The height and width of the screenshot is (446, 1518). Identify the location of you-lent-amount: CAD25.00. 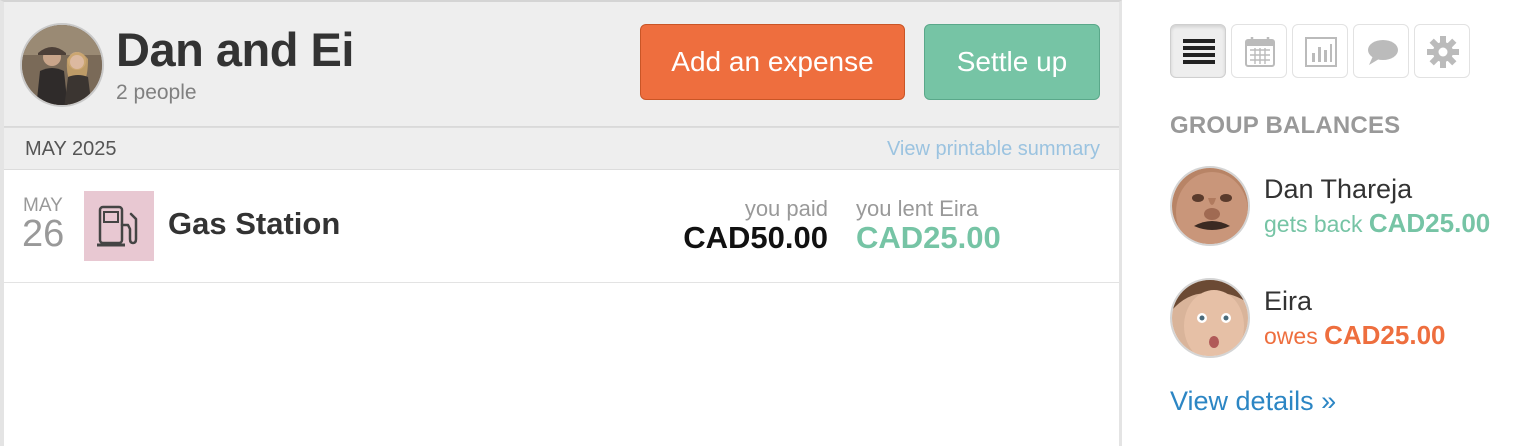
(928, 237).